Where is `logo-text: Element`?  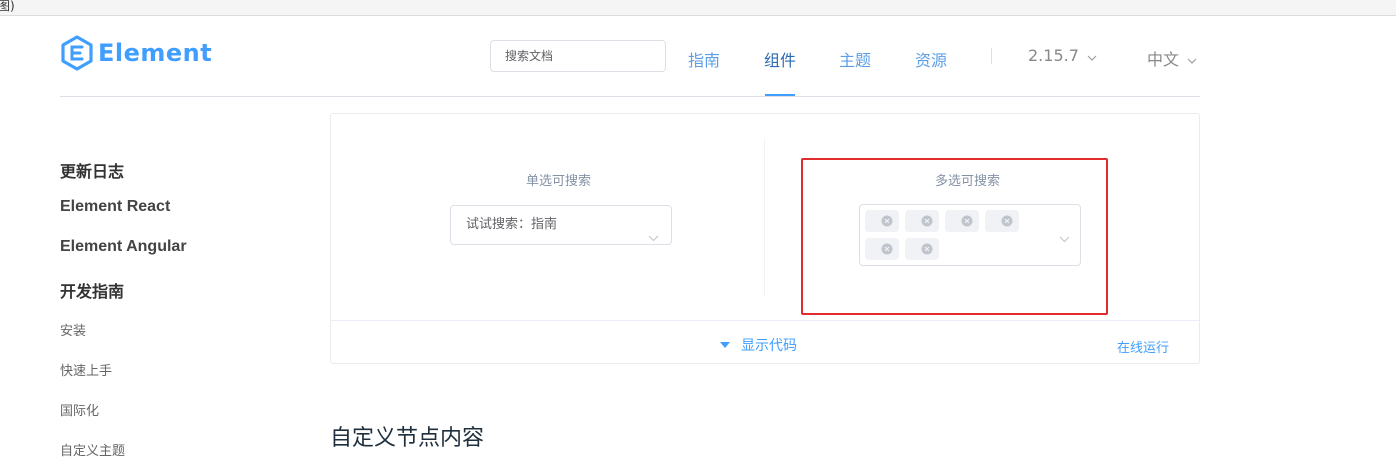 logo-text: Element is located at coordinates (155, 53).